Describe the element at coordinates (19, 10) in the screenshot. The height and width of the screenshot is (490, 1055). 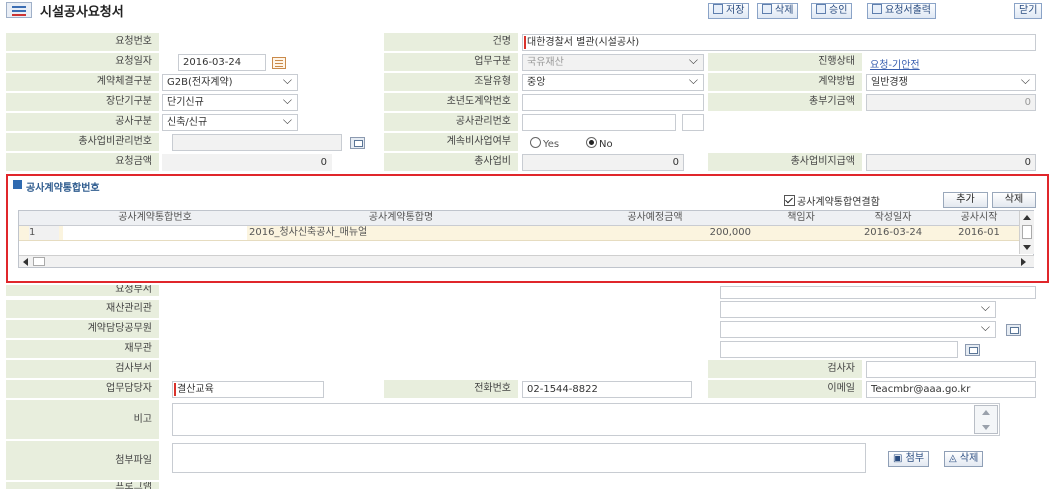
I see `document-icon` at that location.